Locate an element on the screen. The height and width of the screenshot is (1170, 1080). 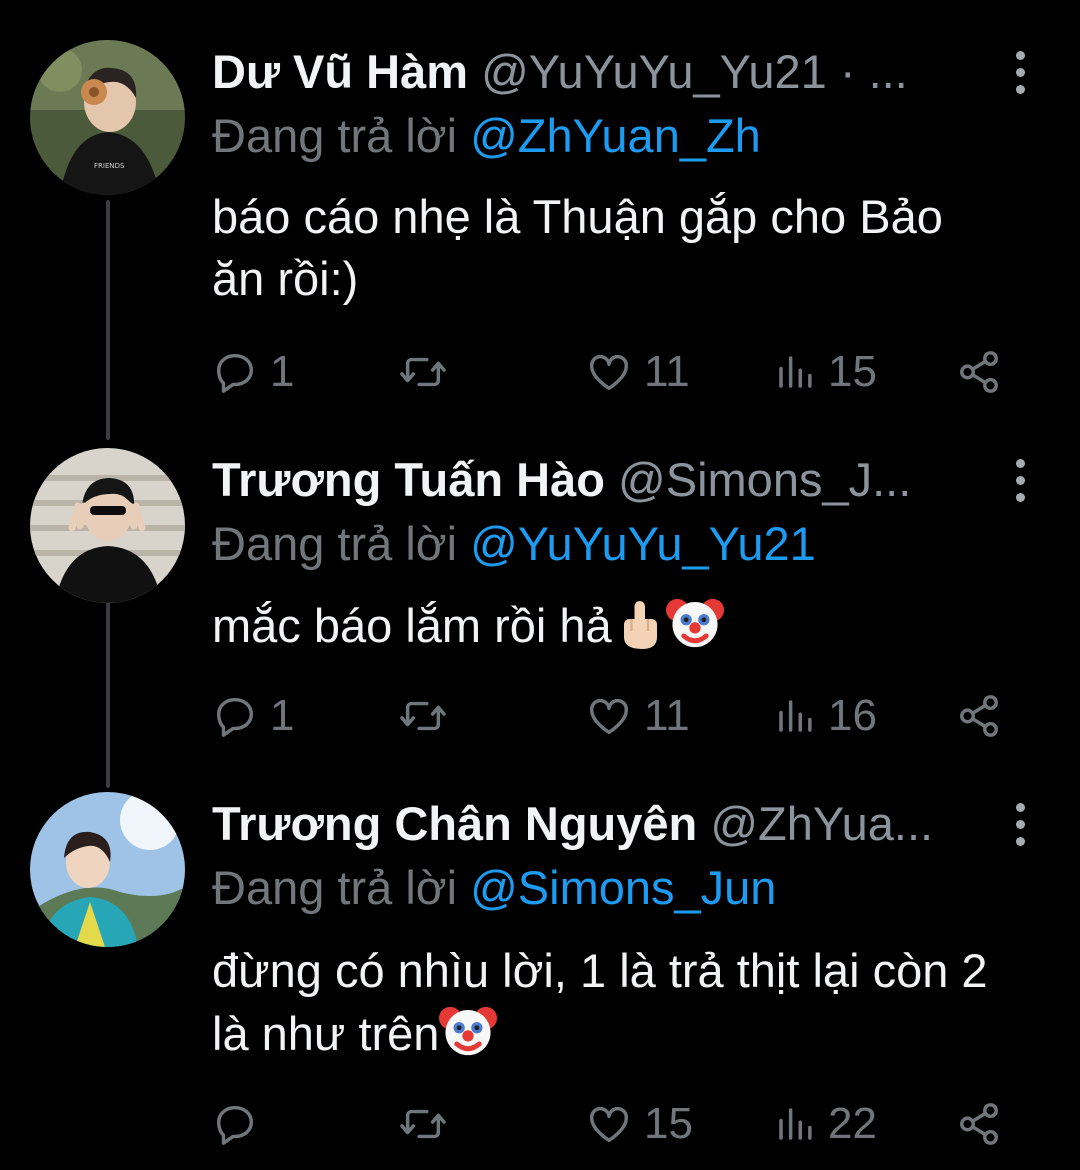
display-name: Trương Chân Nguyên is located at coordinates (454, 823).